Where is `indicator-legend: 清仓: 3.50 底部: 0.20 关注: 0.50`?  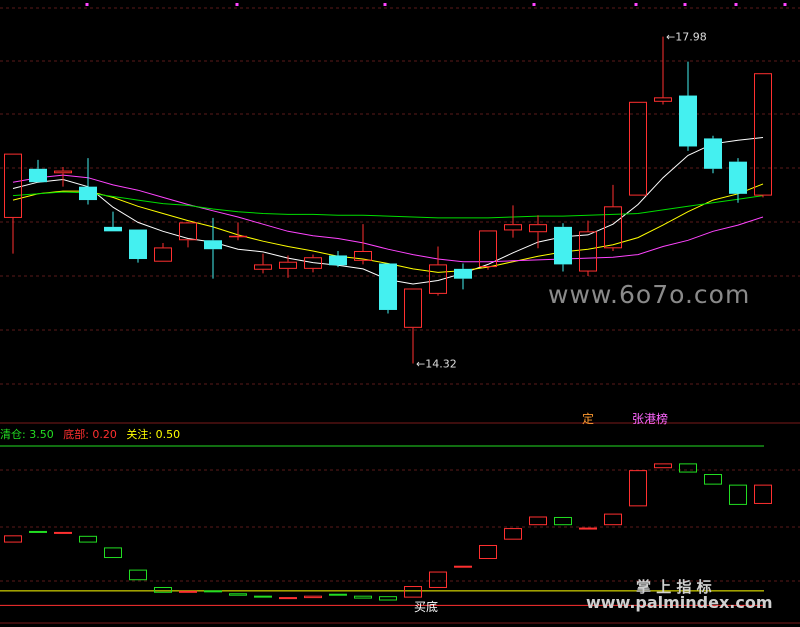
indicator-legend: 清仓: 3.50 底部: 0.20 关注: 0.50 is located at coordinates (93, 434).